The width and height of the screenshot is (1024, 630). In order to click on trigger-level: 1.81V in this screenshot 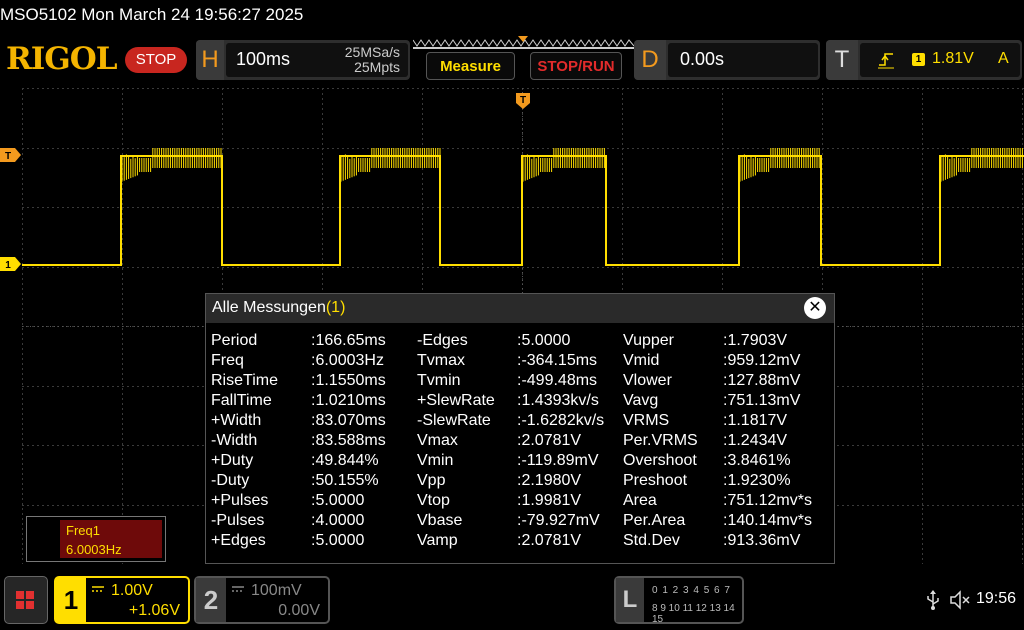, I will do `click(953, 58)`.